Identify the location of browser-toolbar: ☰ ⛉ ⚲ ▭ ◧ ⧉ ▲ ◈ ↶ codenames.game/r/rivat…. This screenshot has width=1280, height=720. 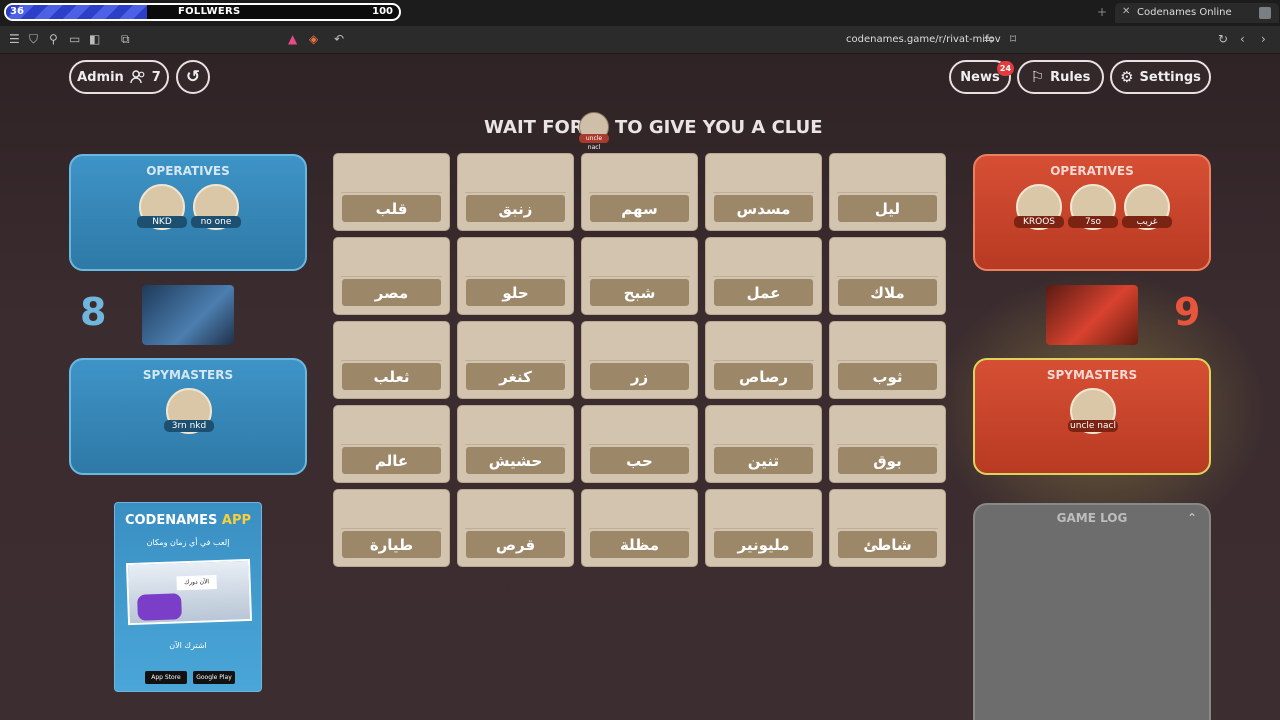
(640, 40).